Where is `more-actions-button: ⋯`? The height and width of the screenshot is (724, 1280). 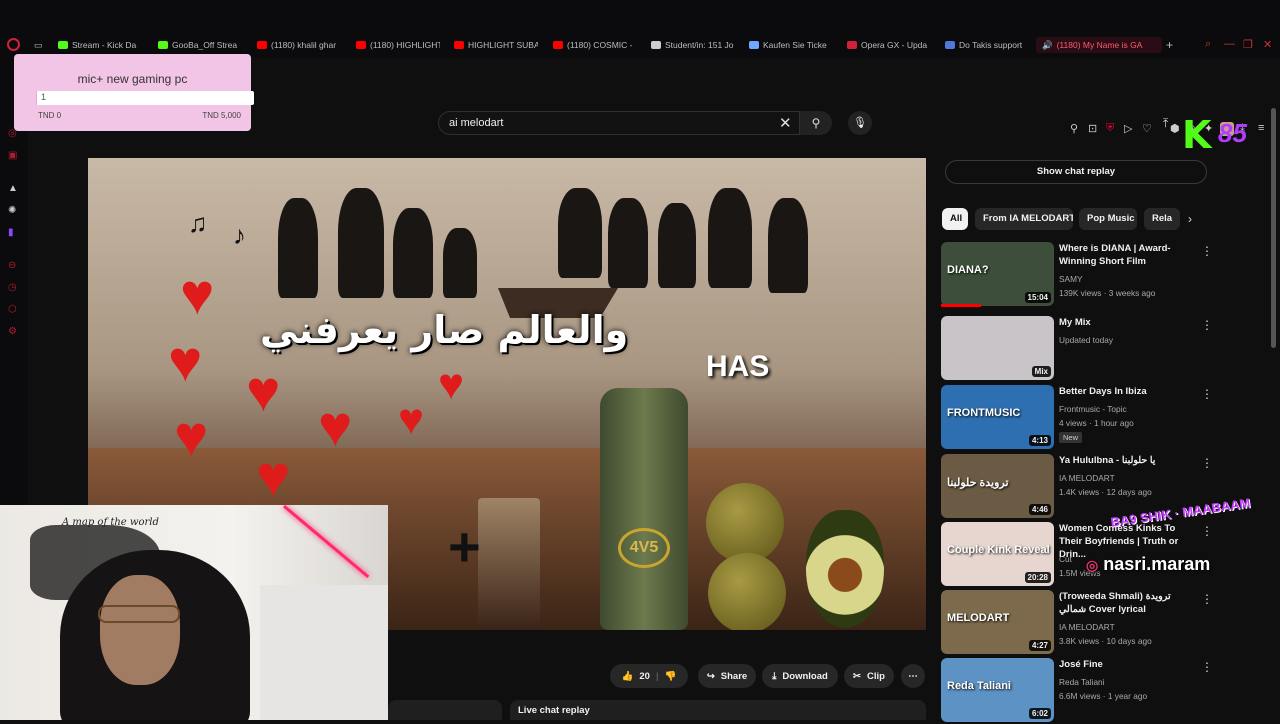
more-actions-button: ⋯ is located at coordinates (913, 676).